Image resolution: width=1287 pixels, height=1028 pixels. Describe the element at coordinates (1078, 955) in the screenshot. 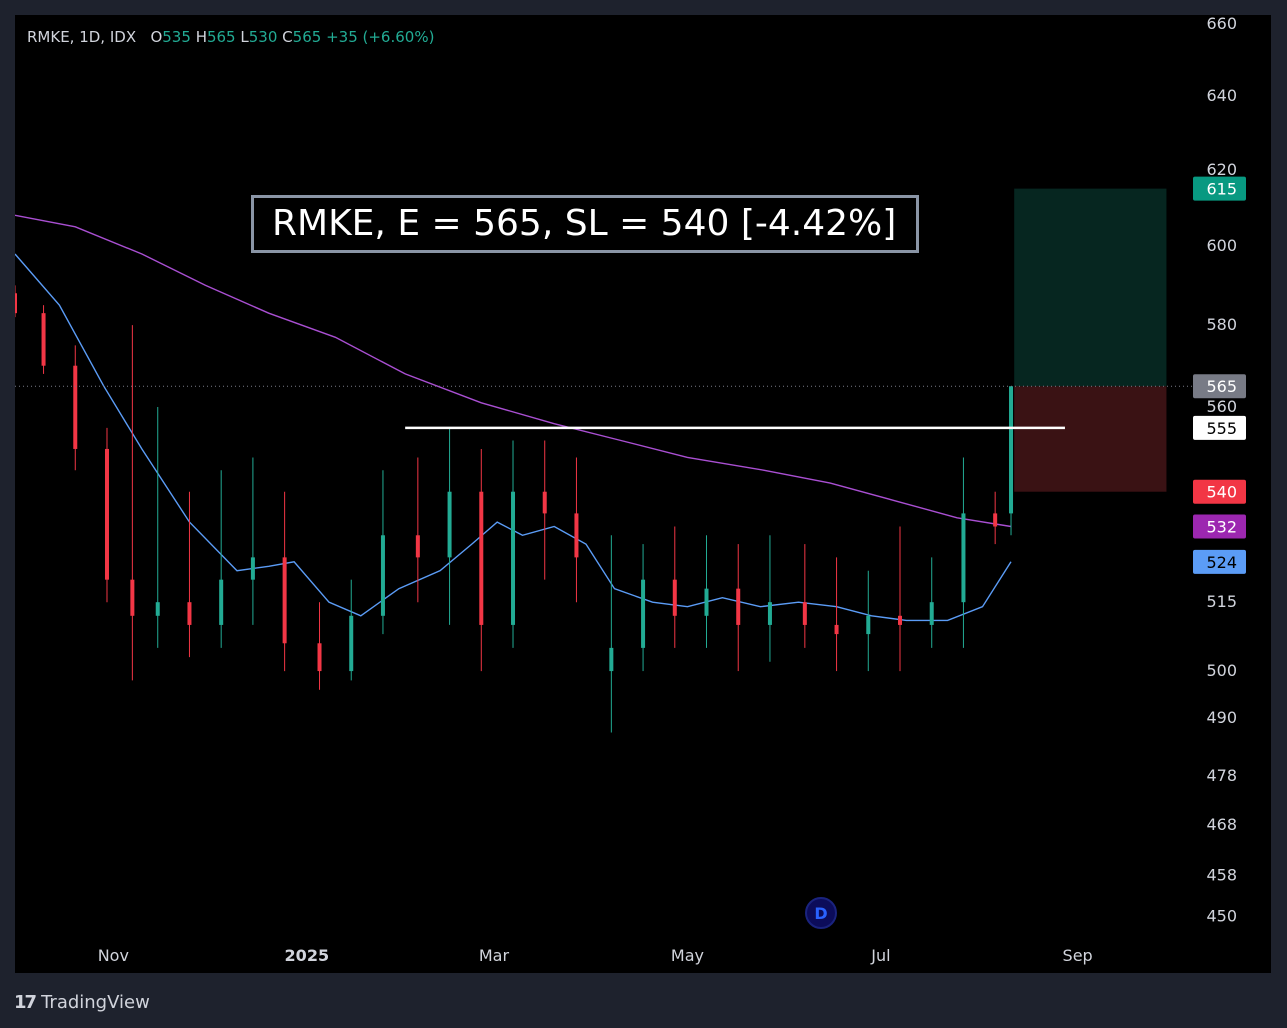

I see `time-tick-label: Sep` at that location.